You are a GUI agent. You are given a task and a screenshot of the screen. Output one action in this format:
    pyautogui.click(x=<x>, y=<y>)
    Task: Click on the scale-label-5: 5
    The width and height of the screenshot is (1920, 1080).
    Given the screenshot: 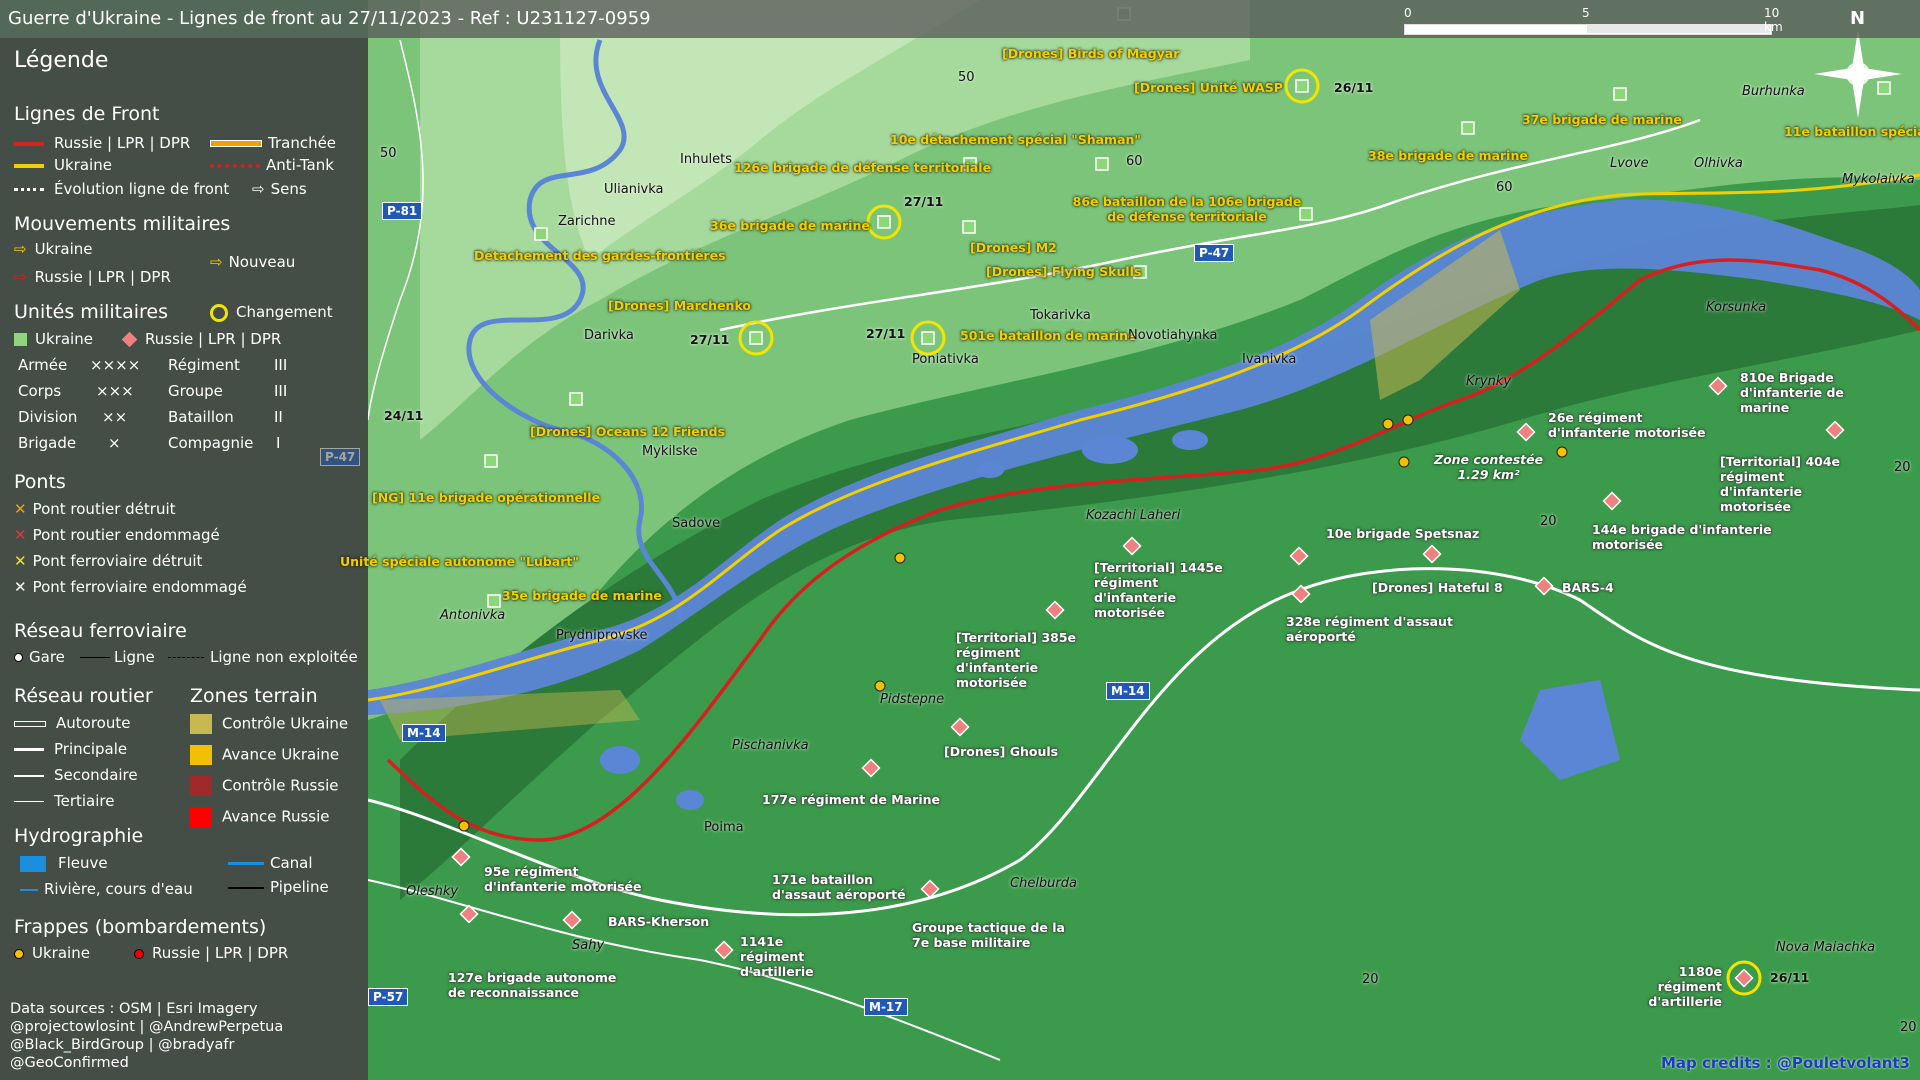 What is the action you would take?
    pyautogui.click(x=1586, y=13)
    